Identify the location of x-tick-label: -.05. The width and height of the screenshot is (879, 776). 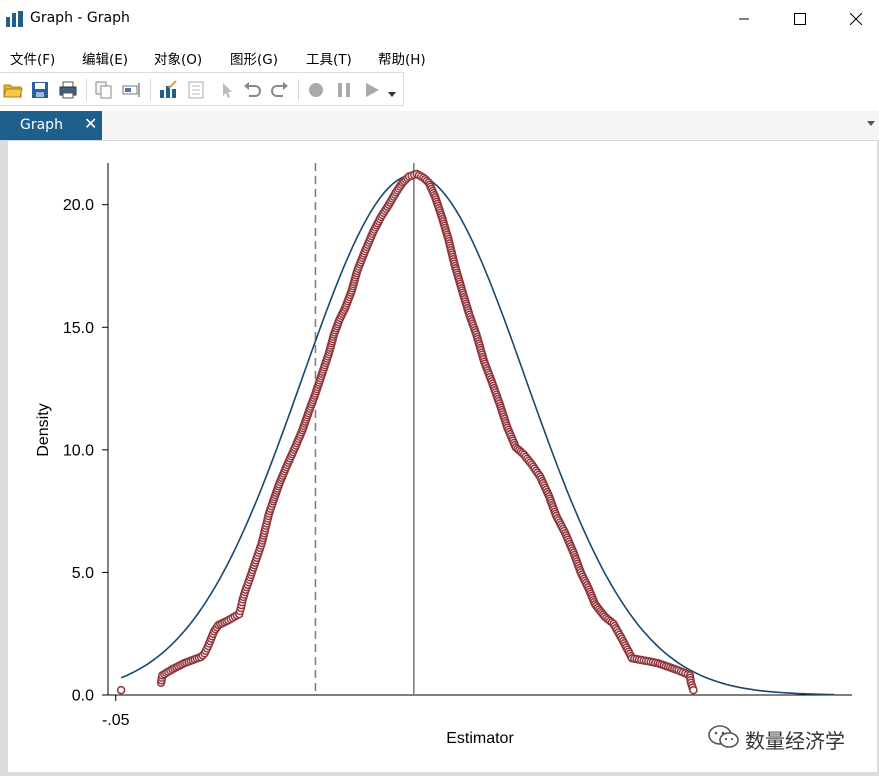
(116, 720).